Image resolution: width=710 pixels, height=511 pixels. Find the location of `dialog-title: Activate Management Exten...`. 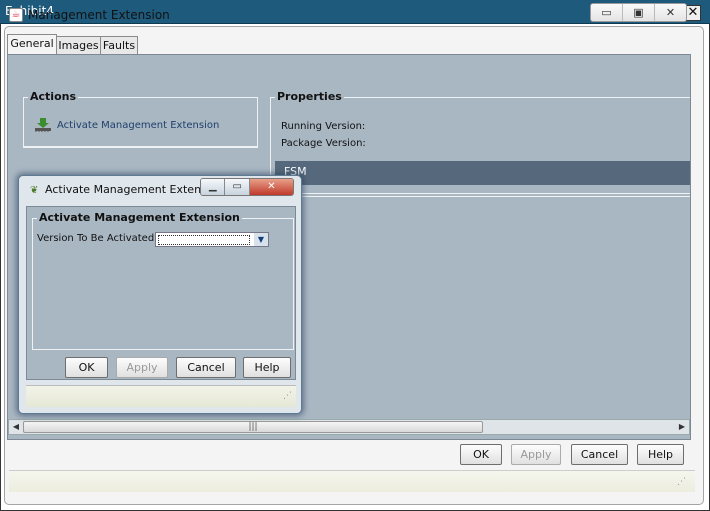

dialog-title: Activate Management Exten... is located at coordinates (128, 189).